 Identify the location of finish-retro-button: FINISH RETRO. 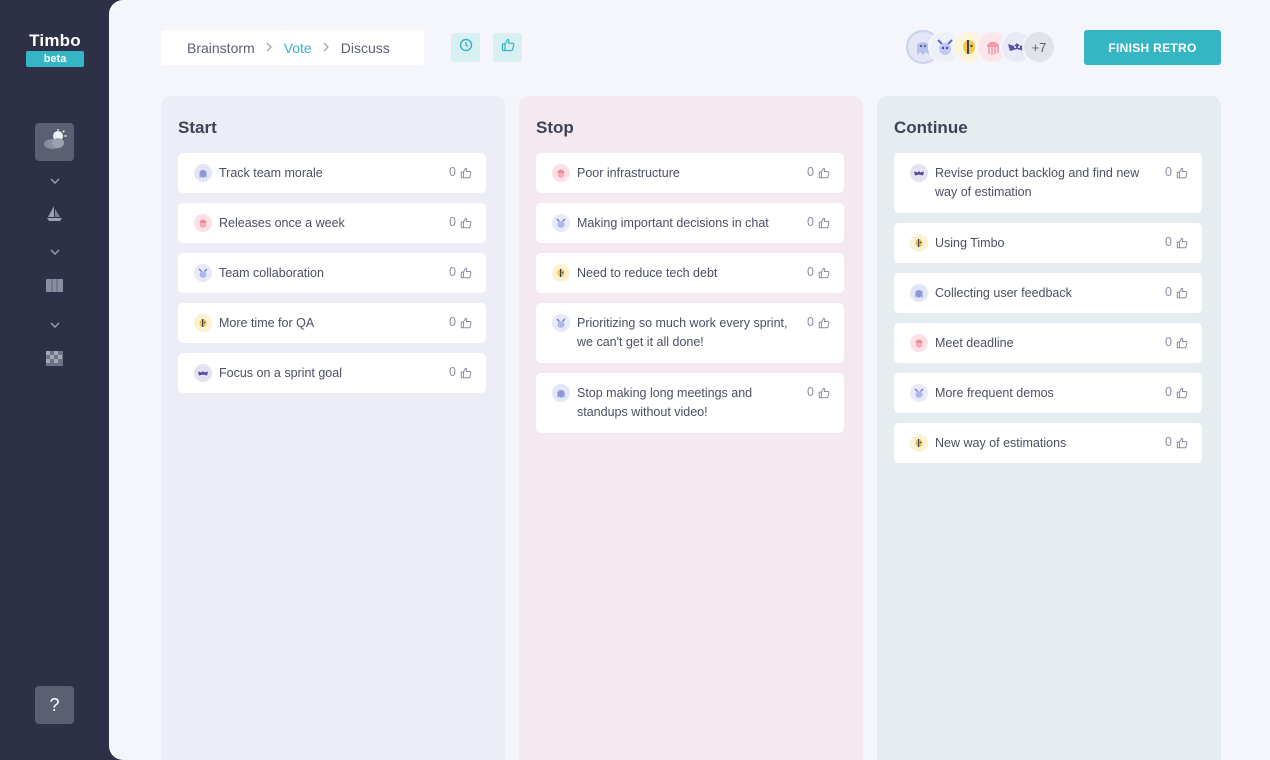
(1152, 47).